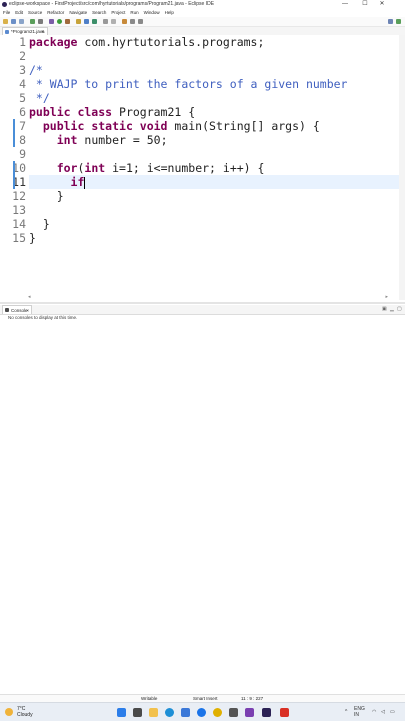 This screenshot has height=721, width=405. What do you see at coordinates (22, 42) in the screenshot?
I see `line-number: 1` at bounding box center [22, 42].